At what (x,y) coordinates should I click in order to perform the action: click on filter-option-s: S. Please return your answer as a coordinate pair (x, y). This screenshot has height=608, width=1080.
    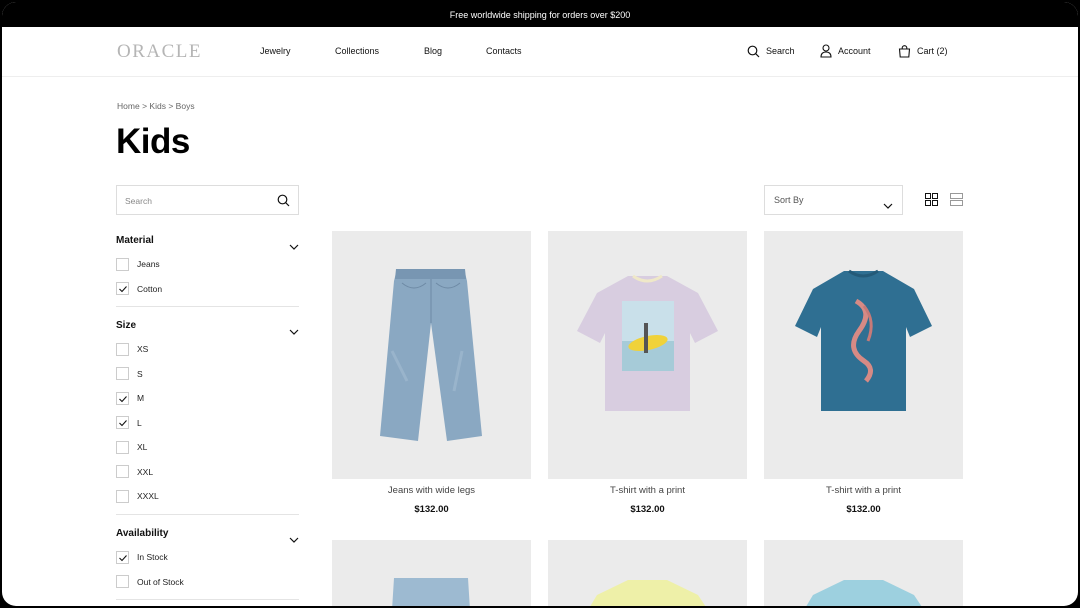
    Looking at the image, I should click on (207, 374).